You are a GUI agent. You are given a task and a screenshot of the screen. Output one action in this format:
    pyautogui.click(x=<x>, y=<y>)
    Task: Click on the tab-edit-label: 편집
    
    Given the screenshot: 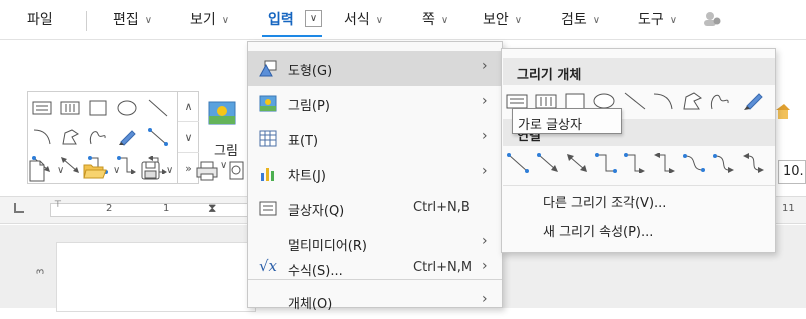 What is the action you would take?
    pyautogui.click(x=126, y=20)
    